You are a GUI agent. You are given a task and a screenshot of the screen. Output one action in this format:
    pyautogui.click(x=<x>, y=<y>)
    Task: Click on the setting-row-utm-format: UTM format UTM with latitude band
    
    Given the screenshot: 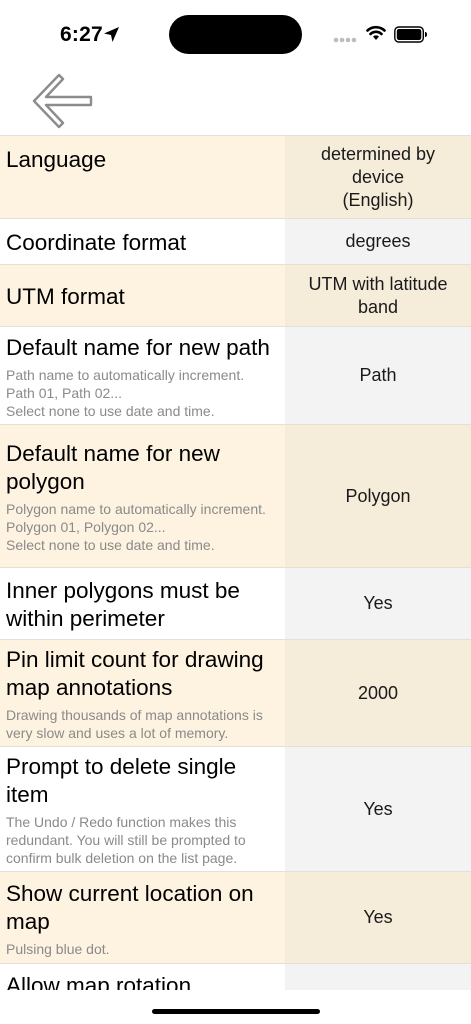 What is the action you would take?
    pyautogui.click(x=235, y=295)
    